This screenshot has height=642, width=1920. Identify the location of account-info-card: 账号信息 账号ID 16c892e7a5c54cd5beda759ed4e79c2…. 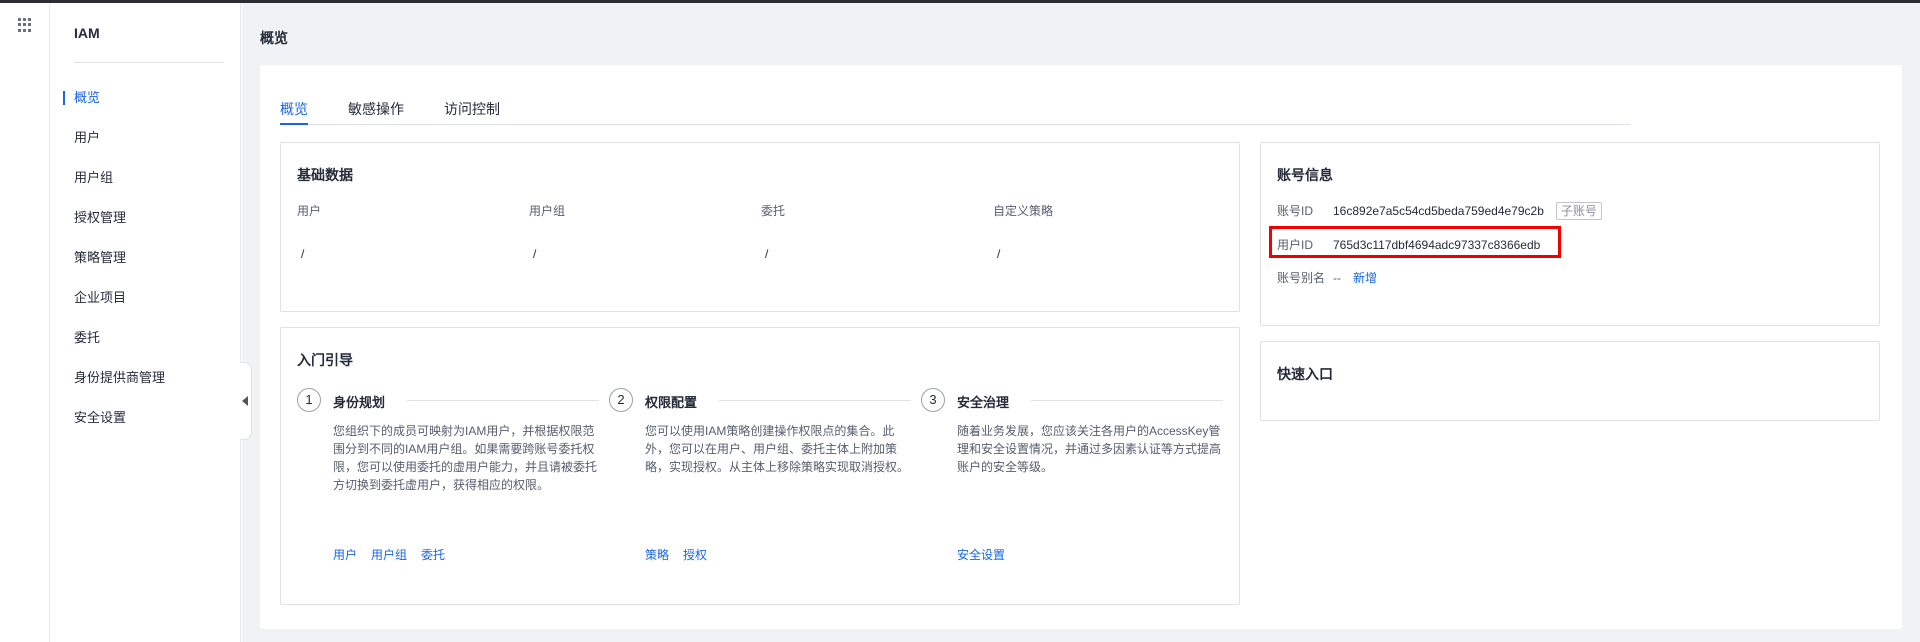
(1570, 234).